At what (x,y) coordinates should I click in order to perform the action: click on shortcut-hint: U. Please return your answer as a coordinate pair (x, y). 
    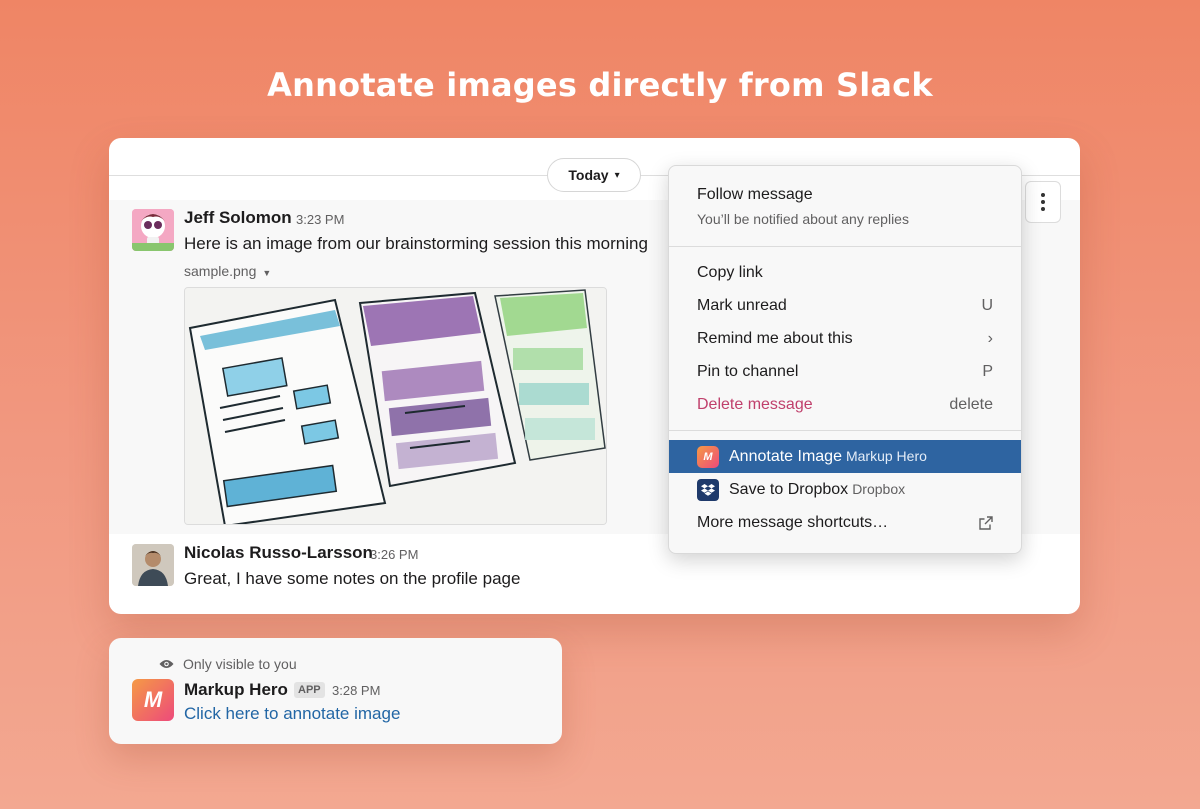
    Looking at the image, I should click on (987, 305).